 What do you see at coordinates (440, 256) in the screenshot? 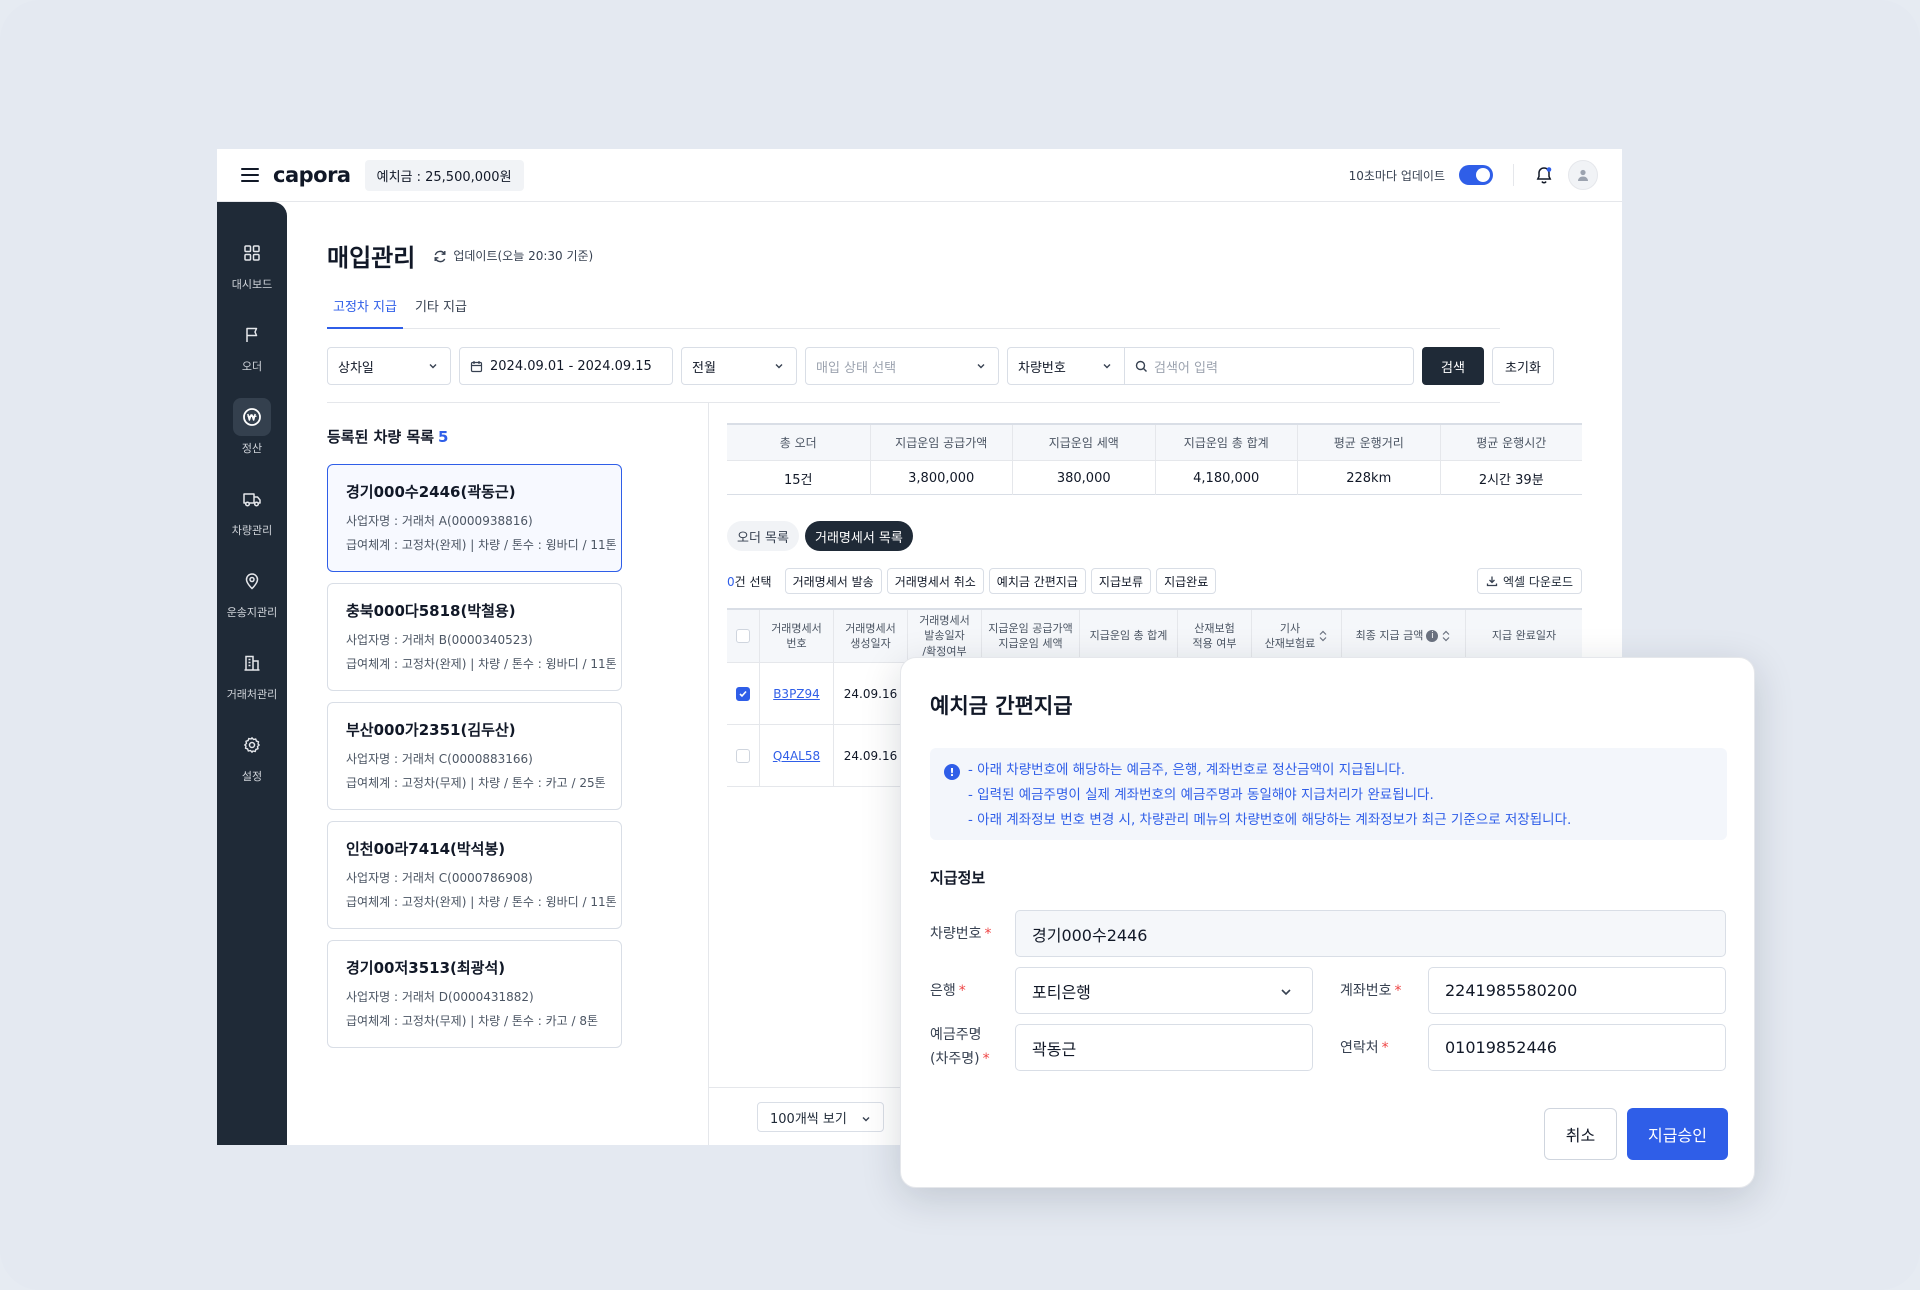
I see `refresh-icon` at bounding box center [440, 256].